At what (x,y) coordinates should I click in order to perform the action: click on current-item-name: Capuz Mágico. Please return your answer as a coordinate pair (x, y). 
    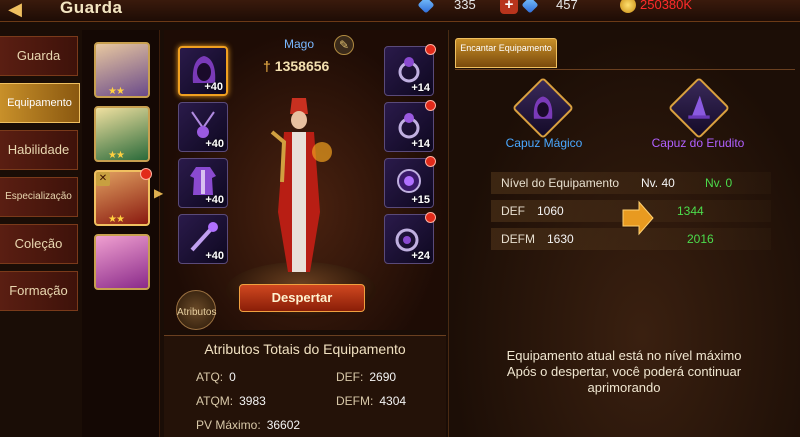
    Looking at the image, I should click on (544, 143).